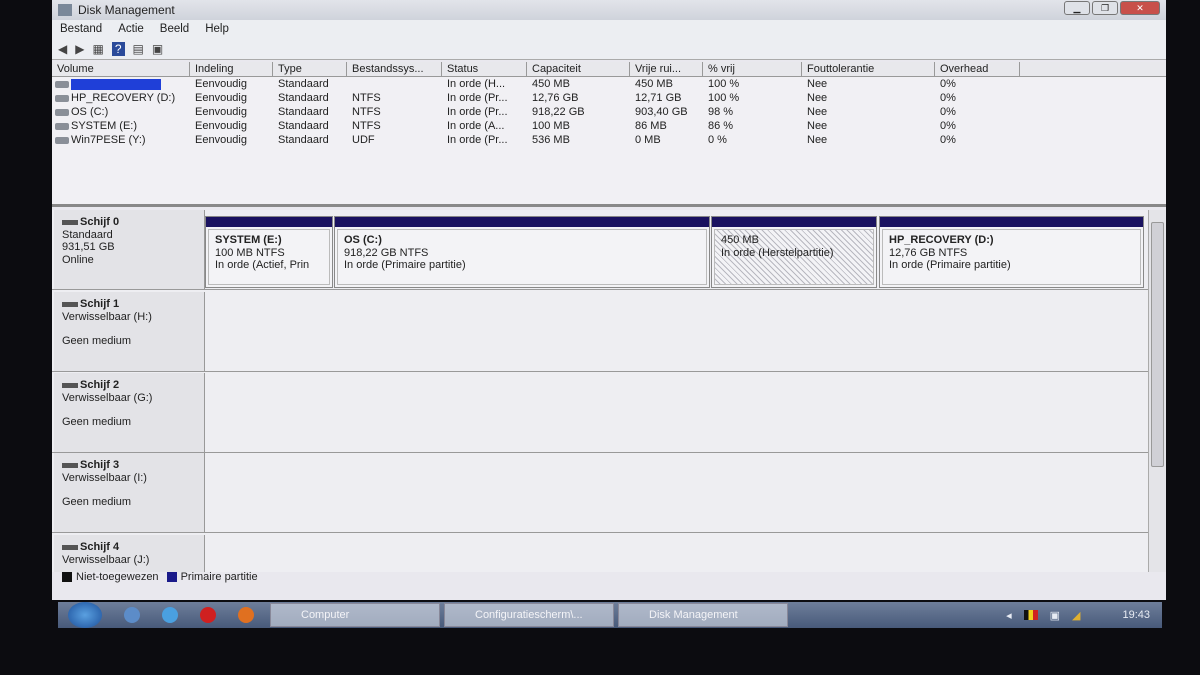 Image resolution: width=1200 pixels, height=675 pixels. I want to click on table-cell: HP_RECOVERY (D:), so click(121, 98).